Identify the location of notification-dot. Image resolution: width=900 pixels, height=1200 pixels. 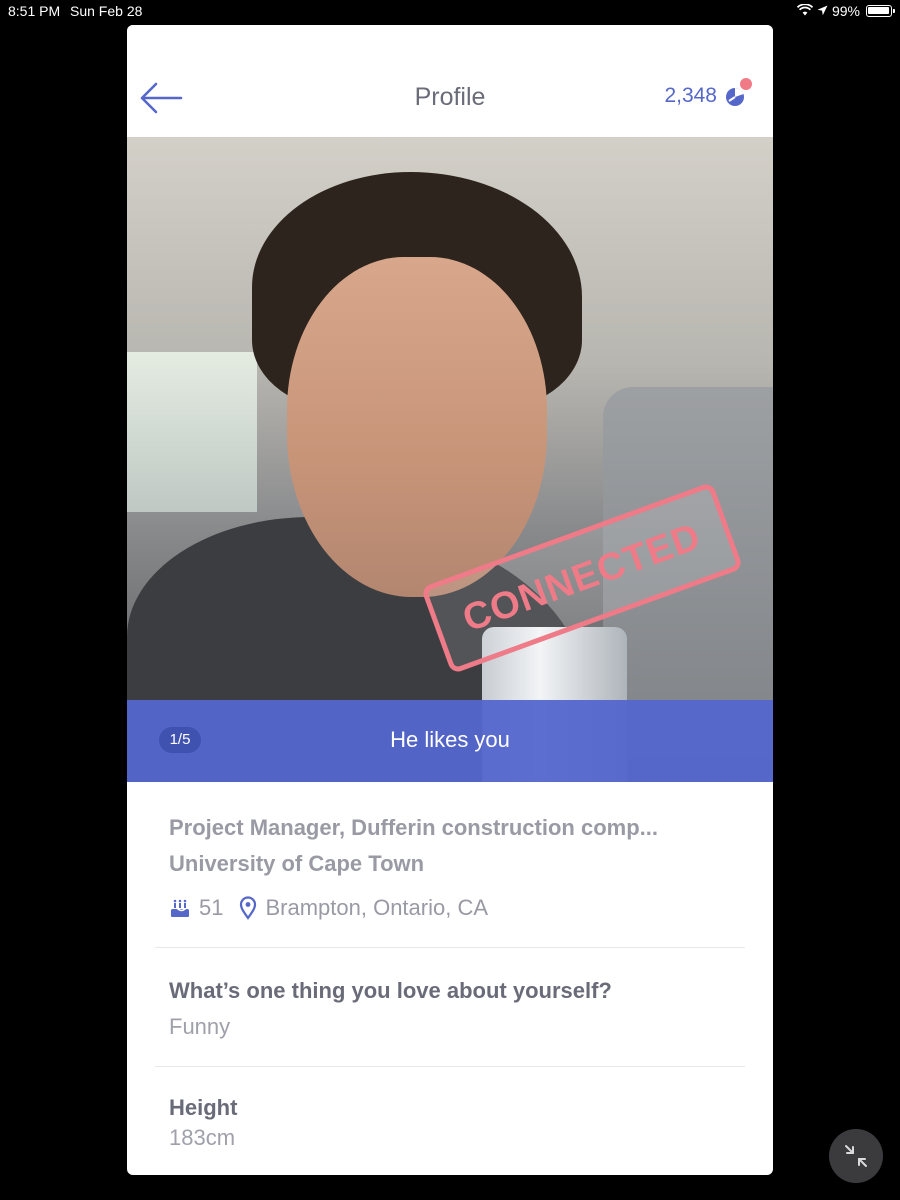
(746, 84).